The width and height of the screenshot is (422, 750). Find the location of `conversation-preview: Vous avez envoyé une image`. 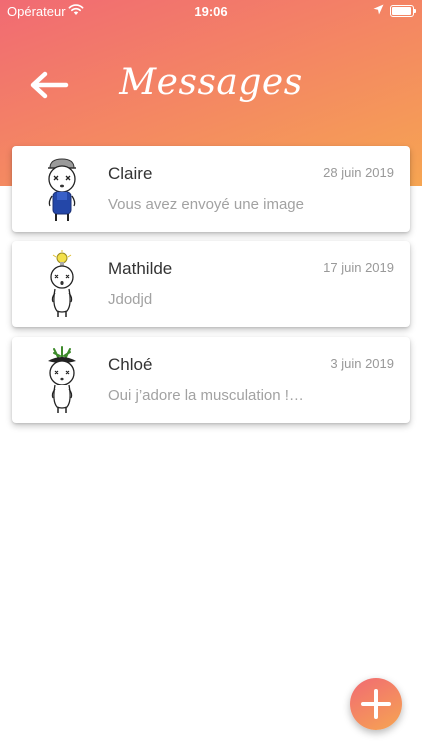

conversation-preview: Vous avez envoyé une image is located at coordinates (206, 204).